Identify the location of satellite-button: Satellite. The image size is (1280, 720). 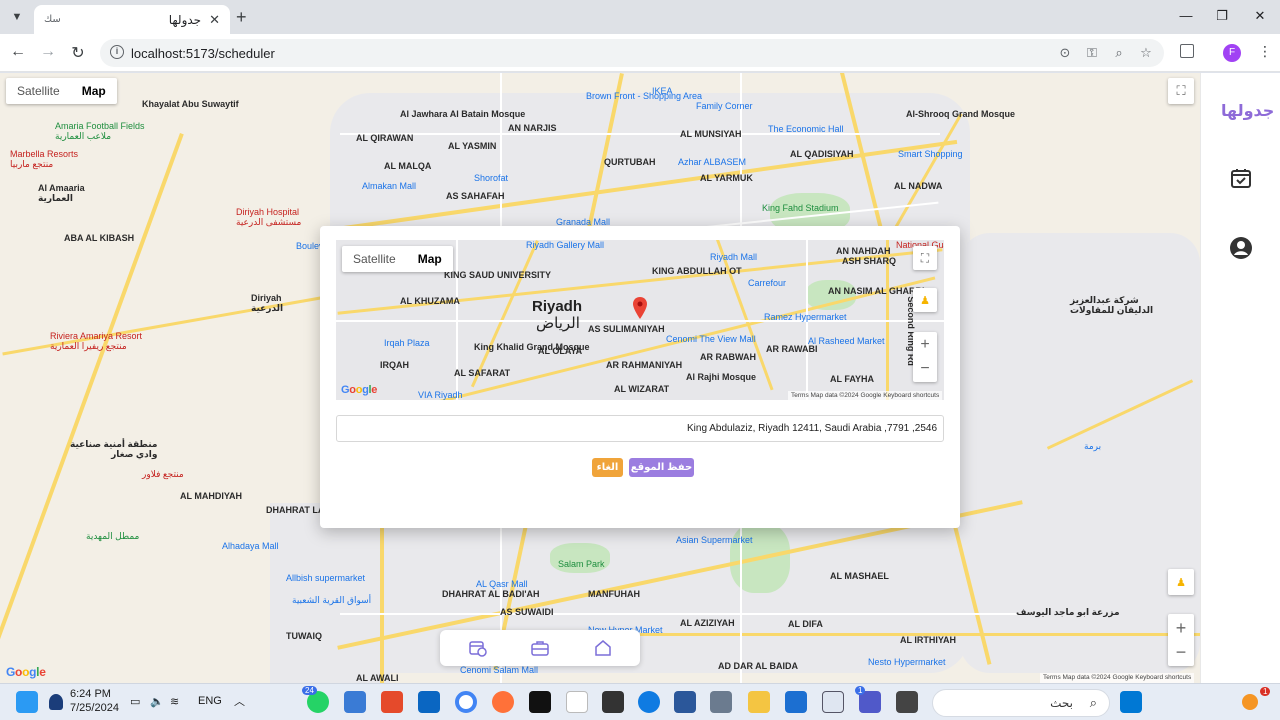
(38, 91).